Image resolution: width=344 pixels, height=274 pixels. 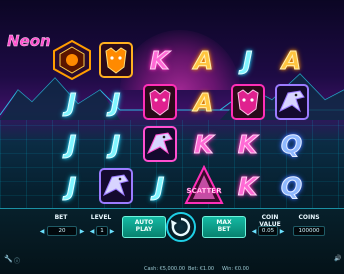 What do you see at coordinates (144, 229) in the screenshot?
I see `autoplay-label-2: PLAY` at bounding box center [144, 229].